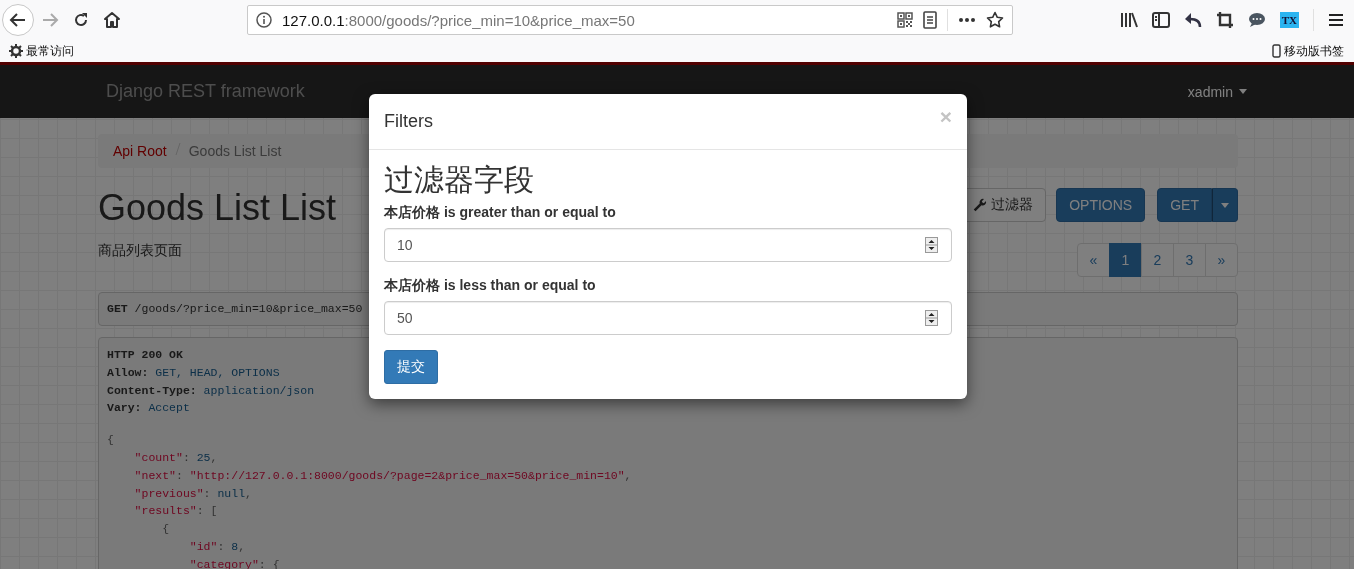 The image size is (1354, 569). I want to click on options-button: OPTIONS, so click(1101, 205).